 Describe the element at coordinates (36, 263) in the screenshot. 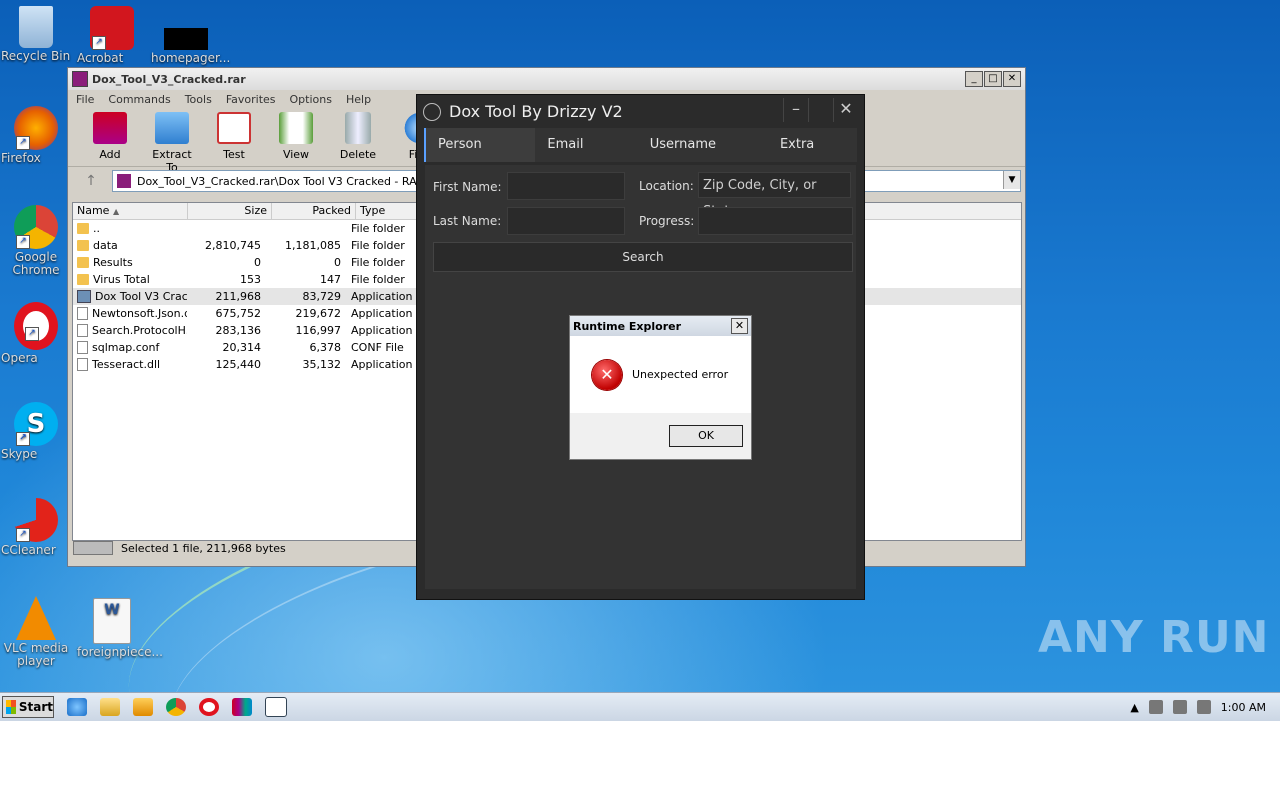

I see `desktop-icon-label: Google Chrome` at that location.